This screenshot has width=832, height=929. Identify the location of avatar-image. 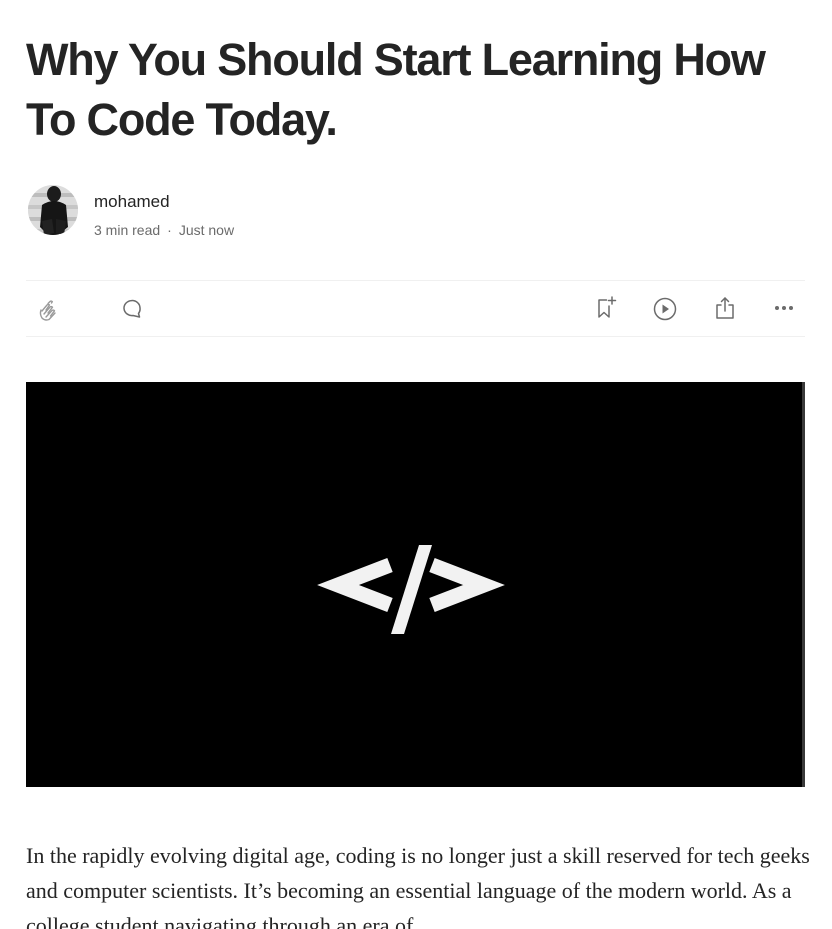
(53, 210).